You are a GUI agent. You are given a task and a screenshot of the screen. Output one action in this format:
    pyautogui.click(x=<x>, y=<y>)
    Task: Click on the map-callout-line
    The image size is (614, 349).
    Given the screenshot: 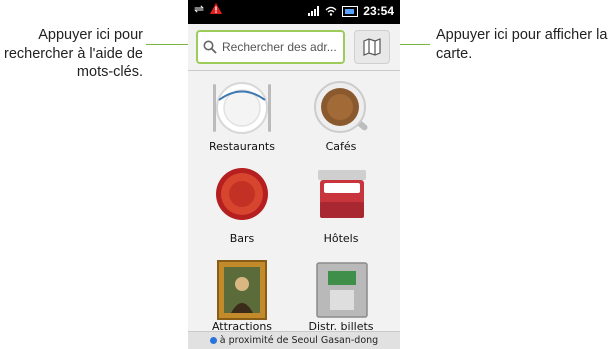 What is the action you would take?
    pyautogui.click(x=413, y=44)
    